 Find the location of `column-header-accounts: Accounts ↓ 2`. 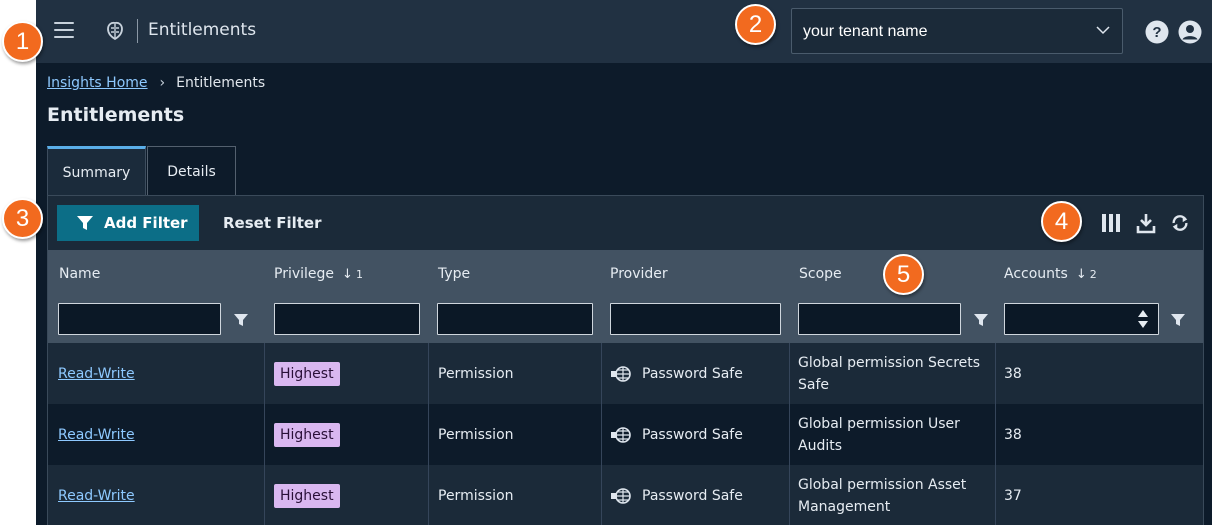

column-header-accounts: Accounts ↓ 2 is located at coordinates (1050, 274).